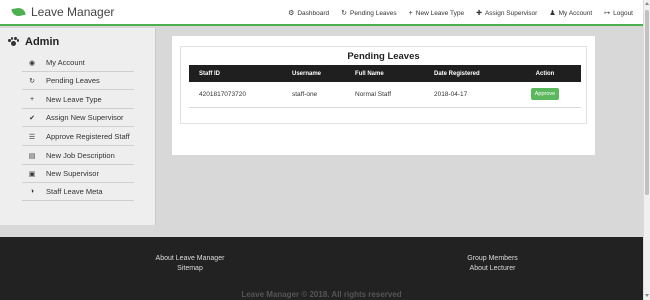  I want to click on sidebar-item-new-supervisor: ▣ New Supervisor, so click(78, 174).